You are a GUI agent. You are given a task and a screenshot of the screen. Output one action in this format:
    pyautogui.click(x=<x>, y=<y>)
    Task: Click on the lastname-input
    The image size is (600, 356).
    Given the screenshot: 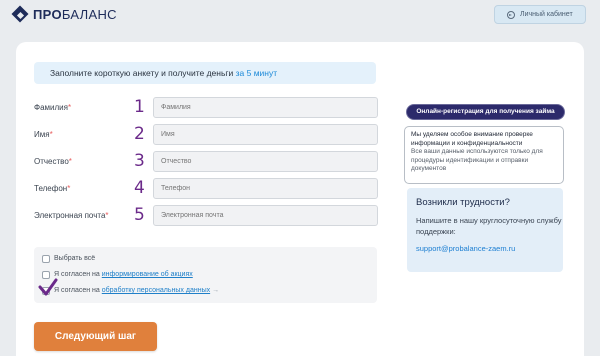 What is the action you would take?
    pyautogui.click(x=265, y=107)
    